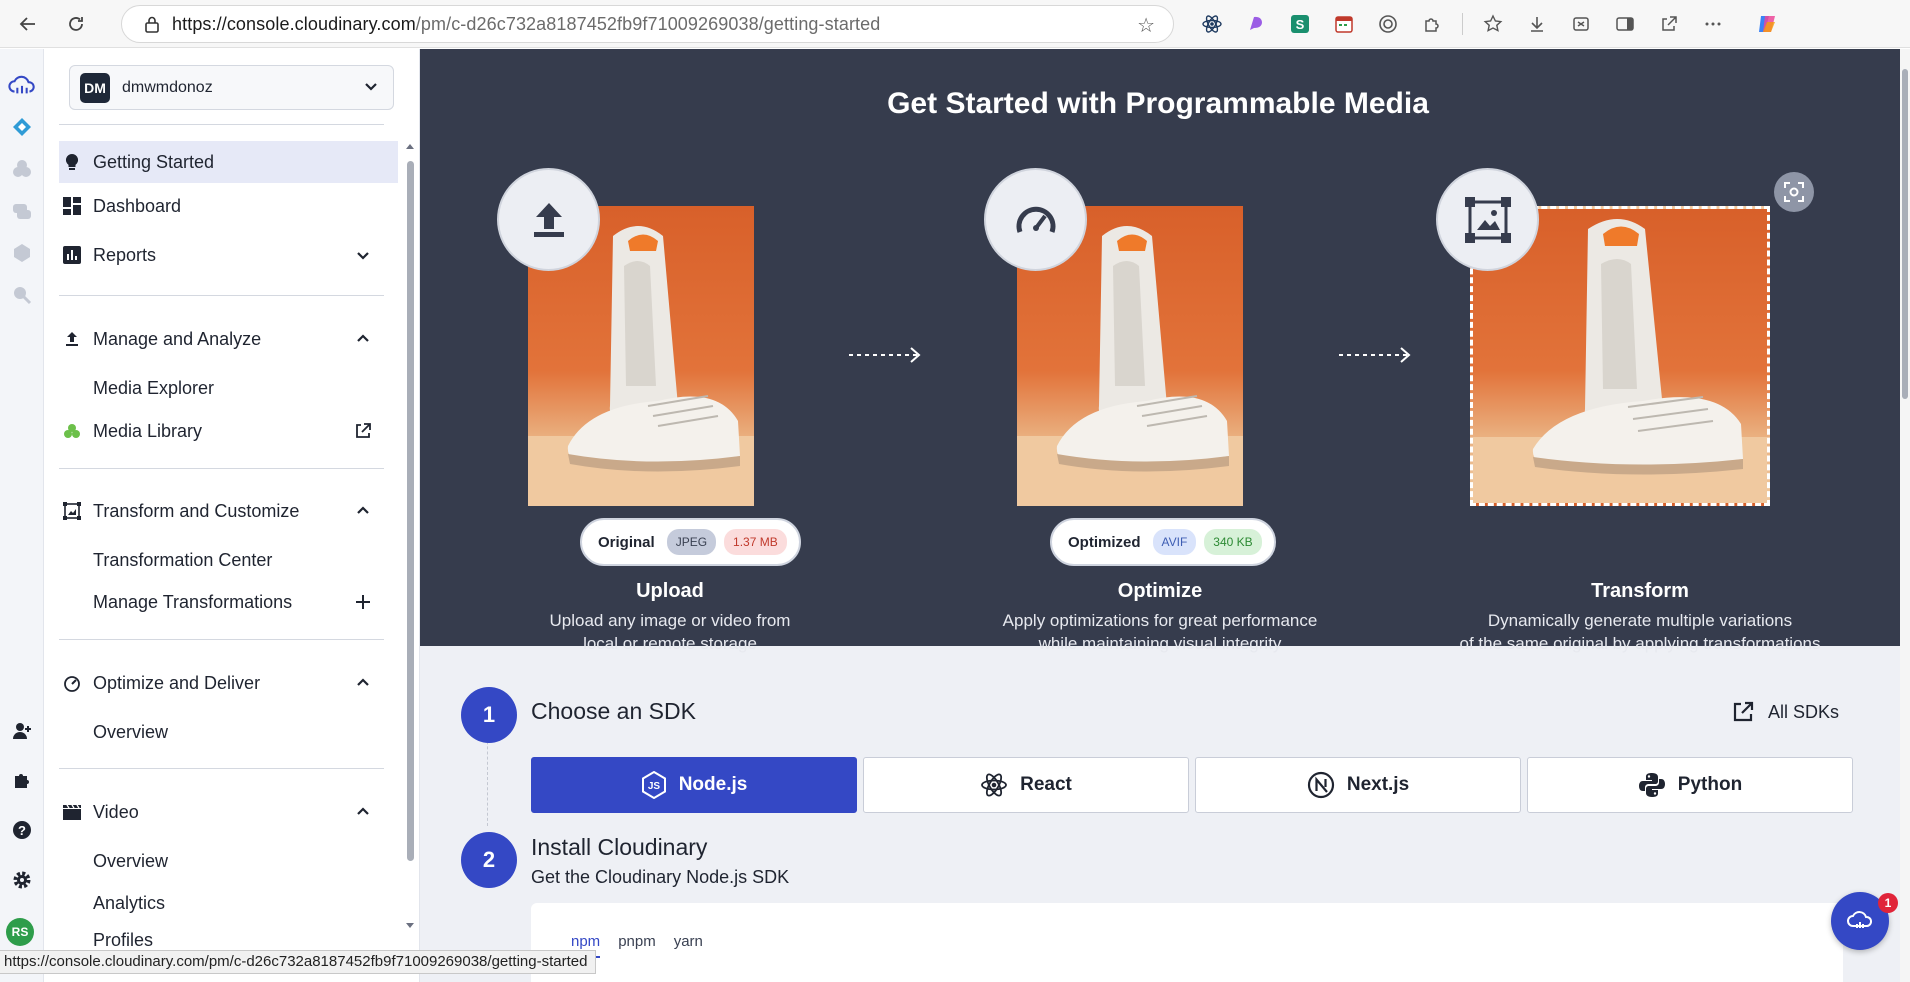  What do you see at coordinates (22, 127) in the screenshot?
I see `programmable-media-icon` at bounding box center [22, 127].